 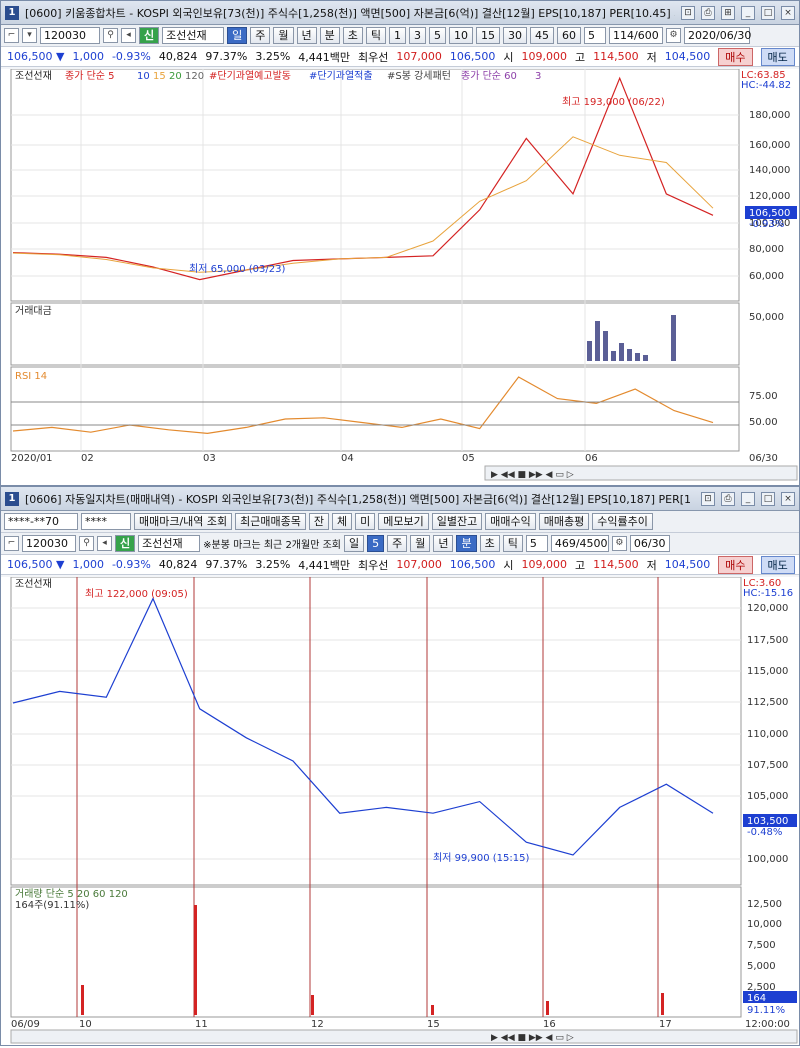 I want to click on low-label: 저, so click(x=651, y=57).